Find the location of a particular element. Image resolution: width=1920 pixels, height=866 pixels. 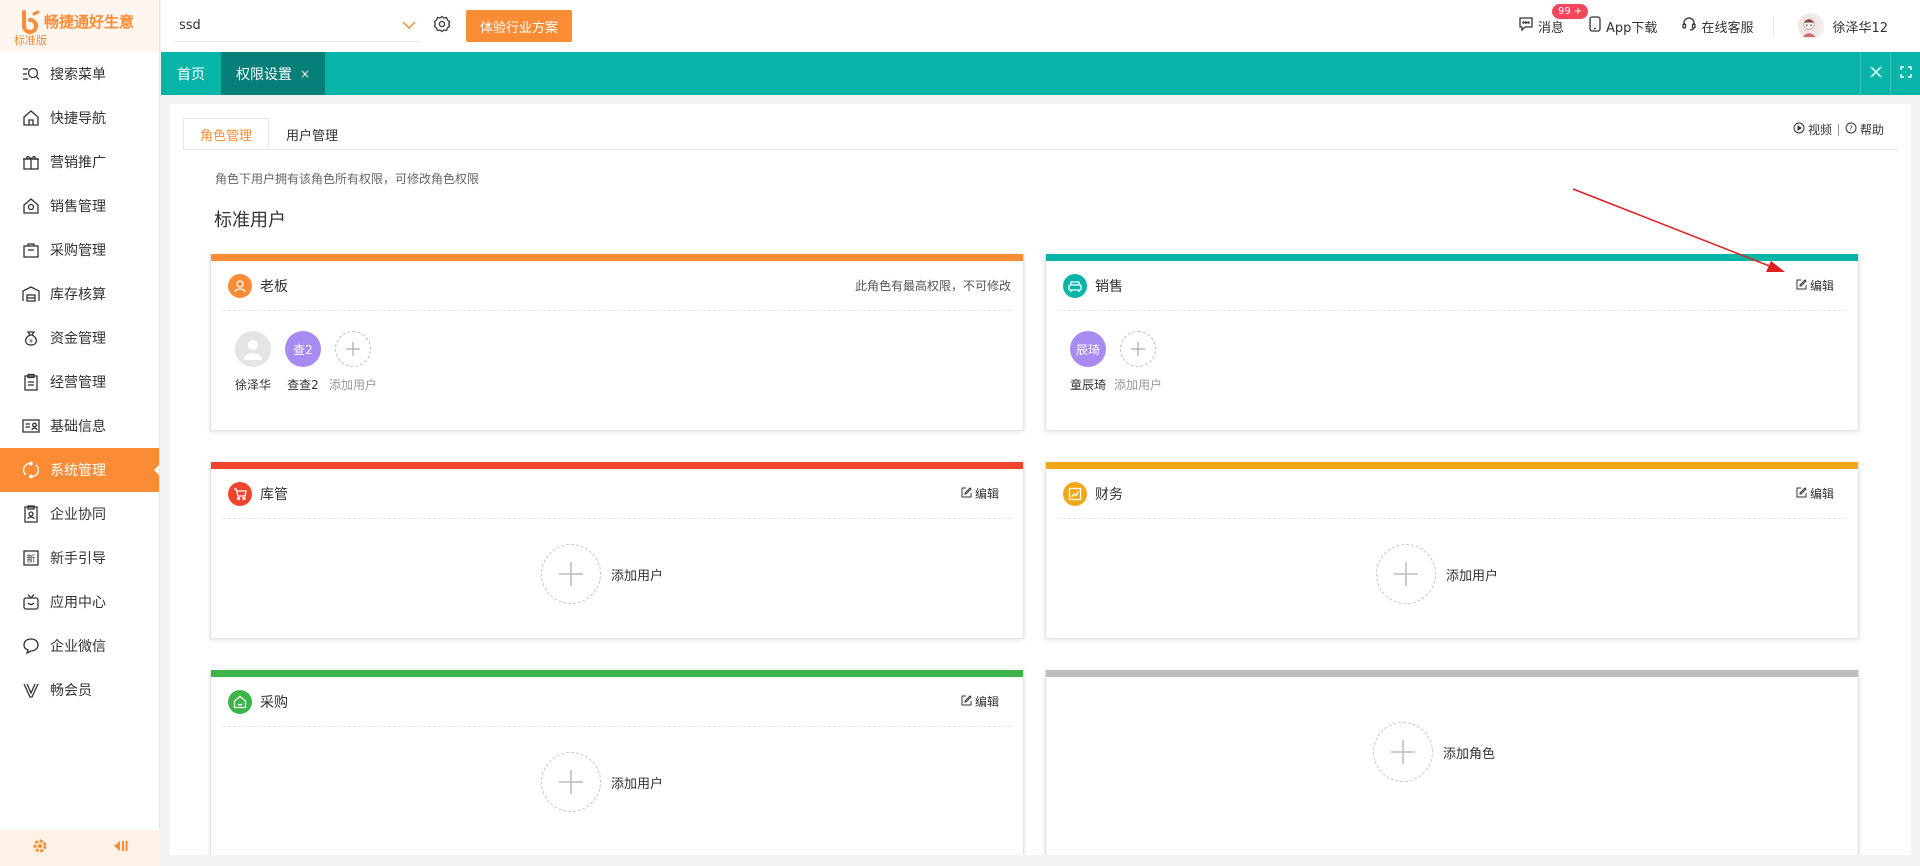

add-role-button: 添加角色 is located at coordinates (1434, 752).